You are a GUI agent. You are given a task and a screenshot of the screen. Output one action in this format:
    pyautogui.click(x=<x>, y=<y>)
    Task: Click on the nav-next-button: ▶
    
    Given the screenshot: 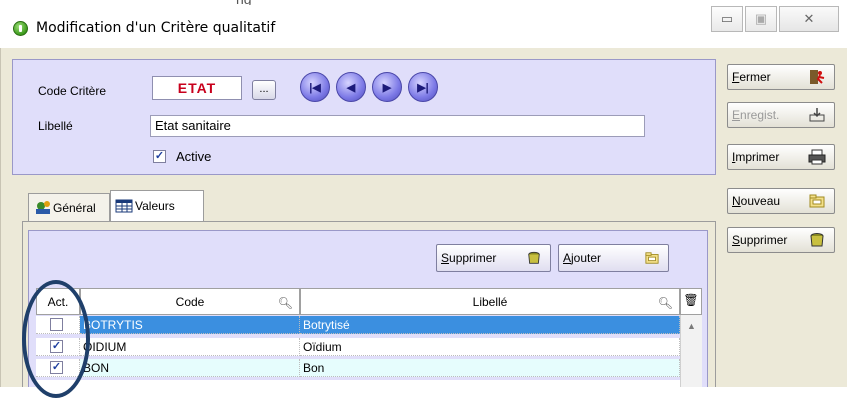 What is the action you would take?
    pyautogui.click(x=387, y=87)
    